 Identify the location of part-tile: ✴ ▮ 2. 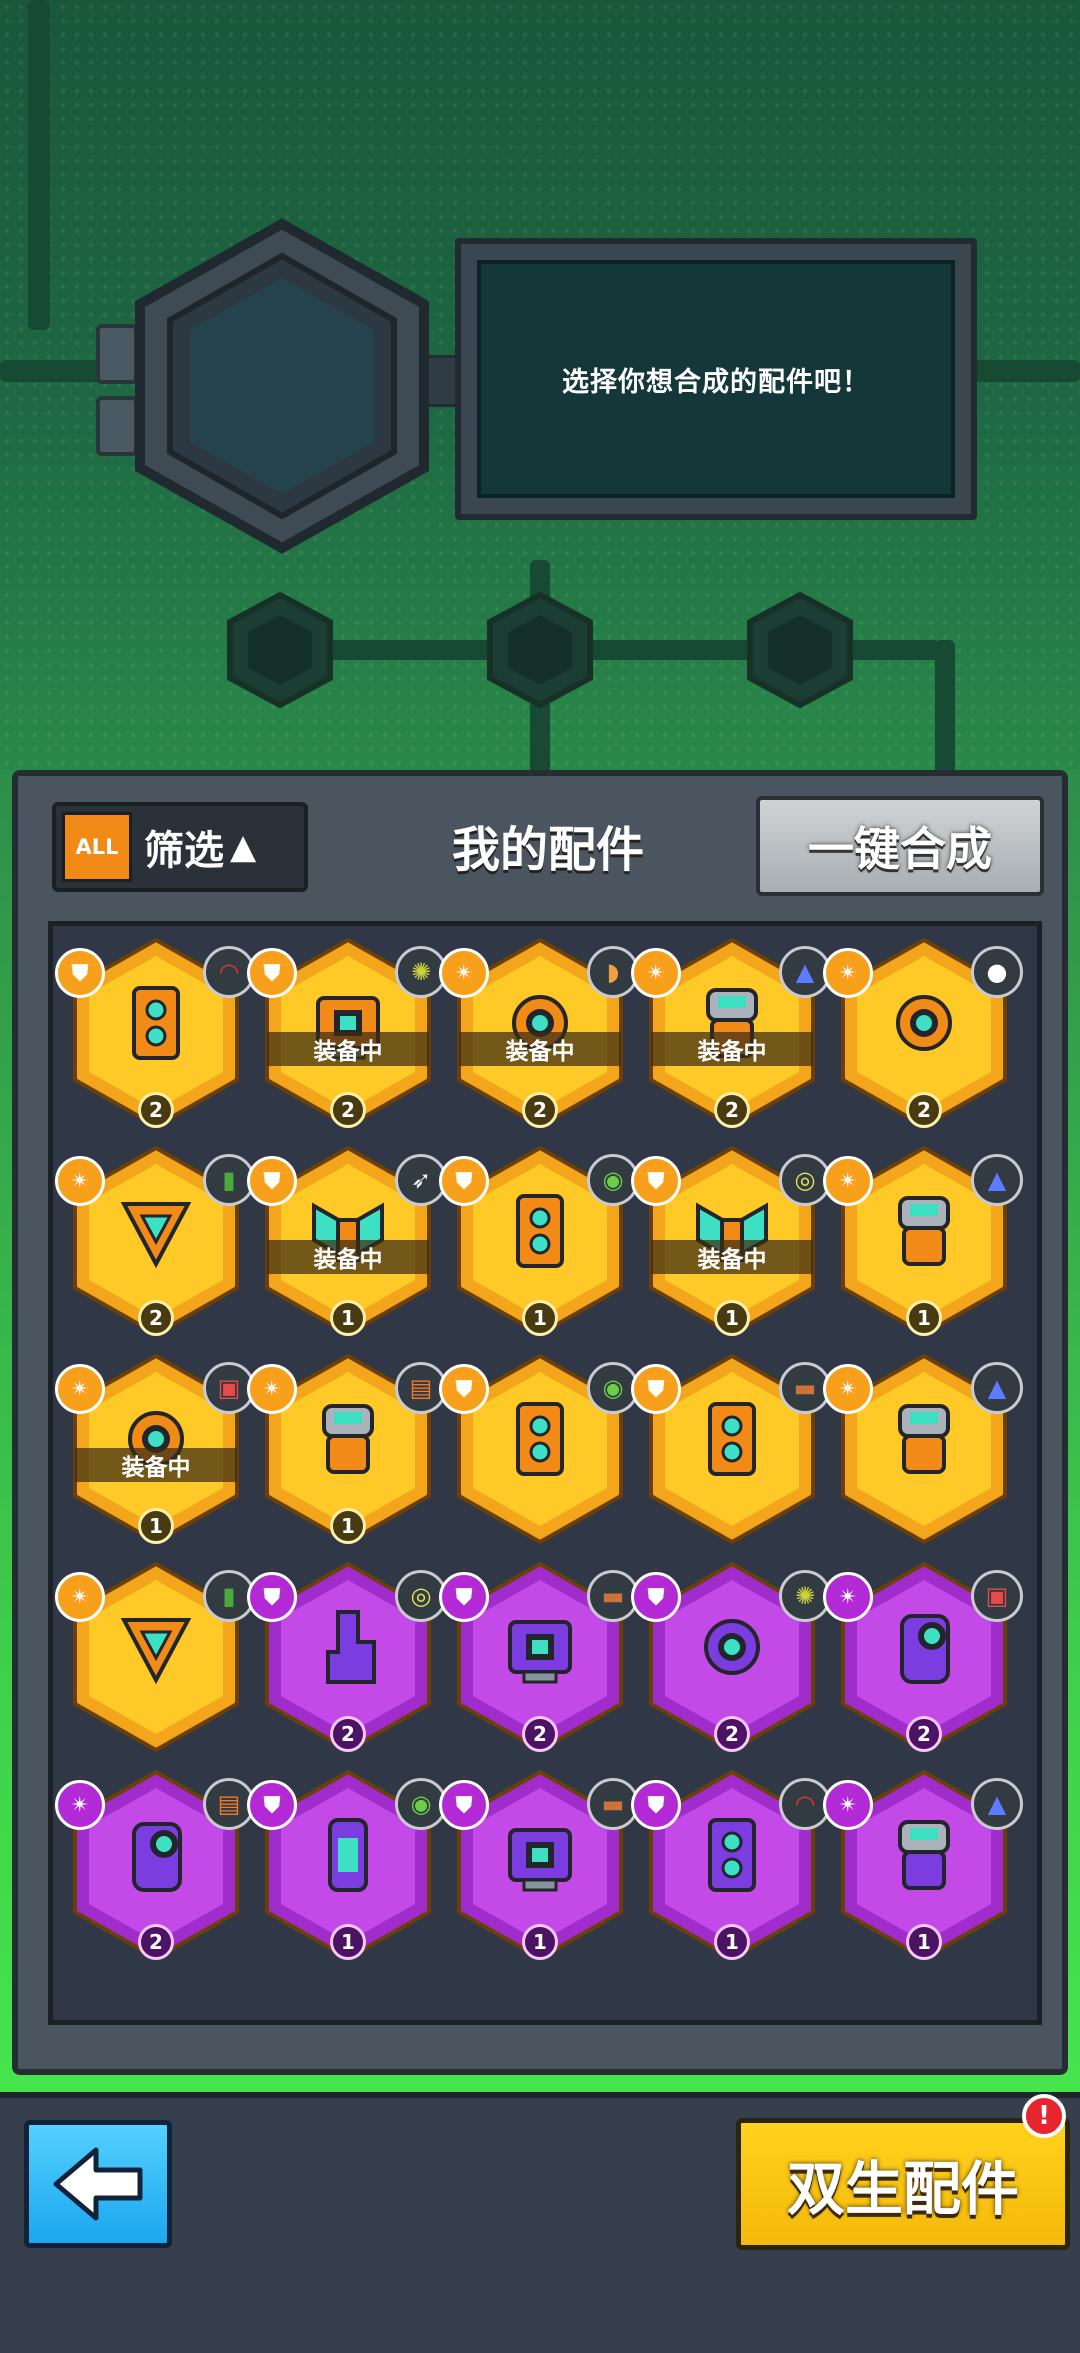
(155, 1242).